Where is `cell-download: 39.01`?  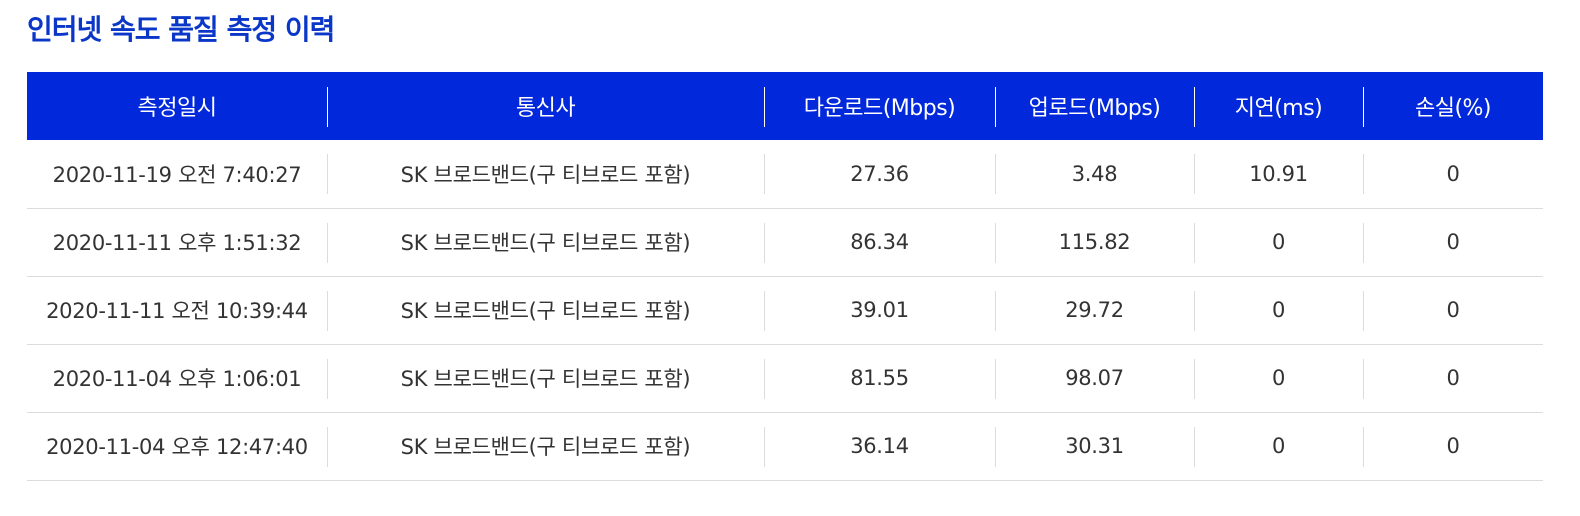 cell-download: 39.01 is located at coordinates (879, 310).